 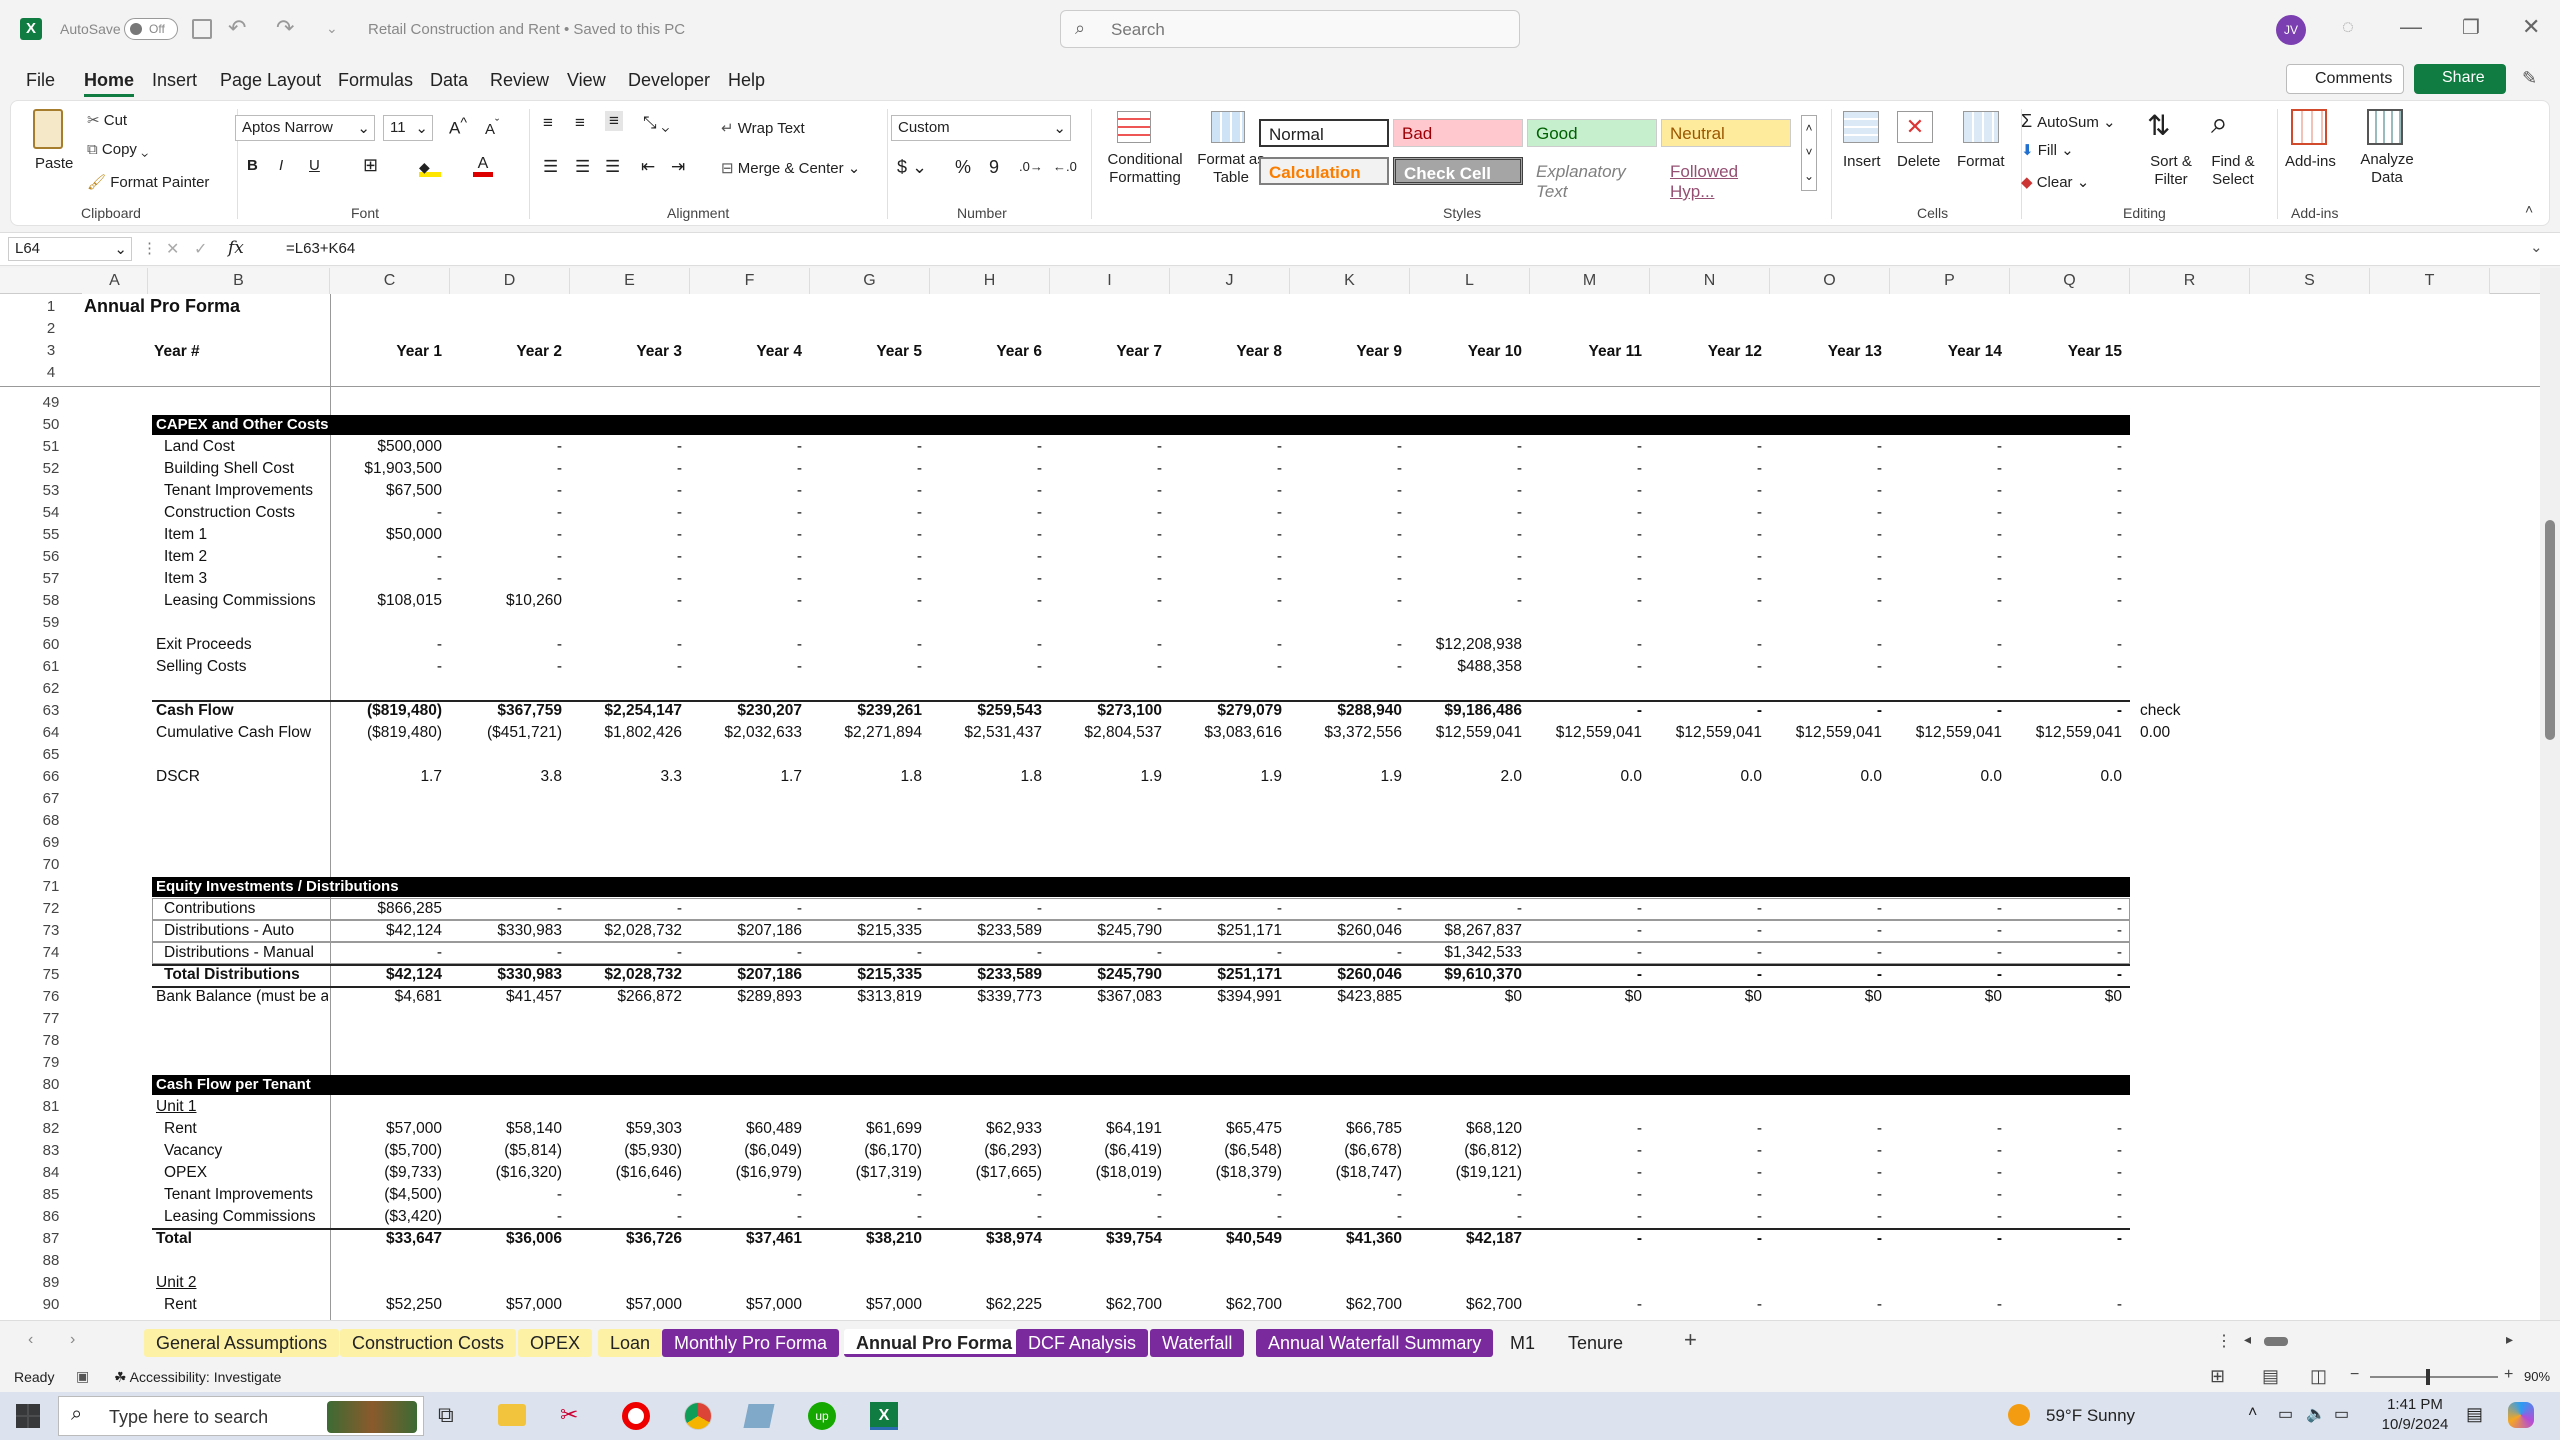 What do you see at coordinates (386, 601) in the screenshot?
I see `value-cell: $108,015` at bounding box center [386, 601].